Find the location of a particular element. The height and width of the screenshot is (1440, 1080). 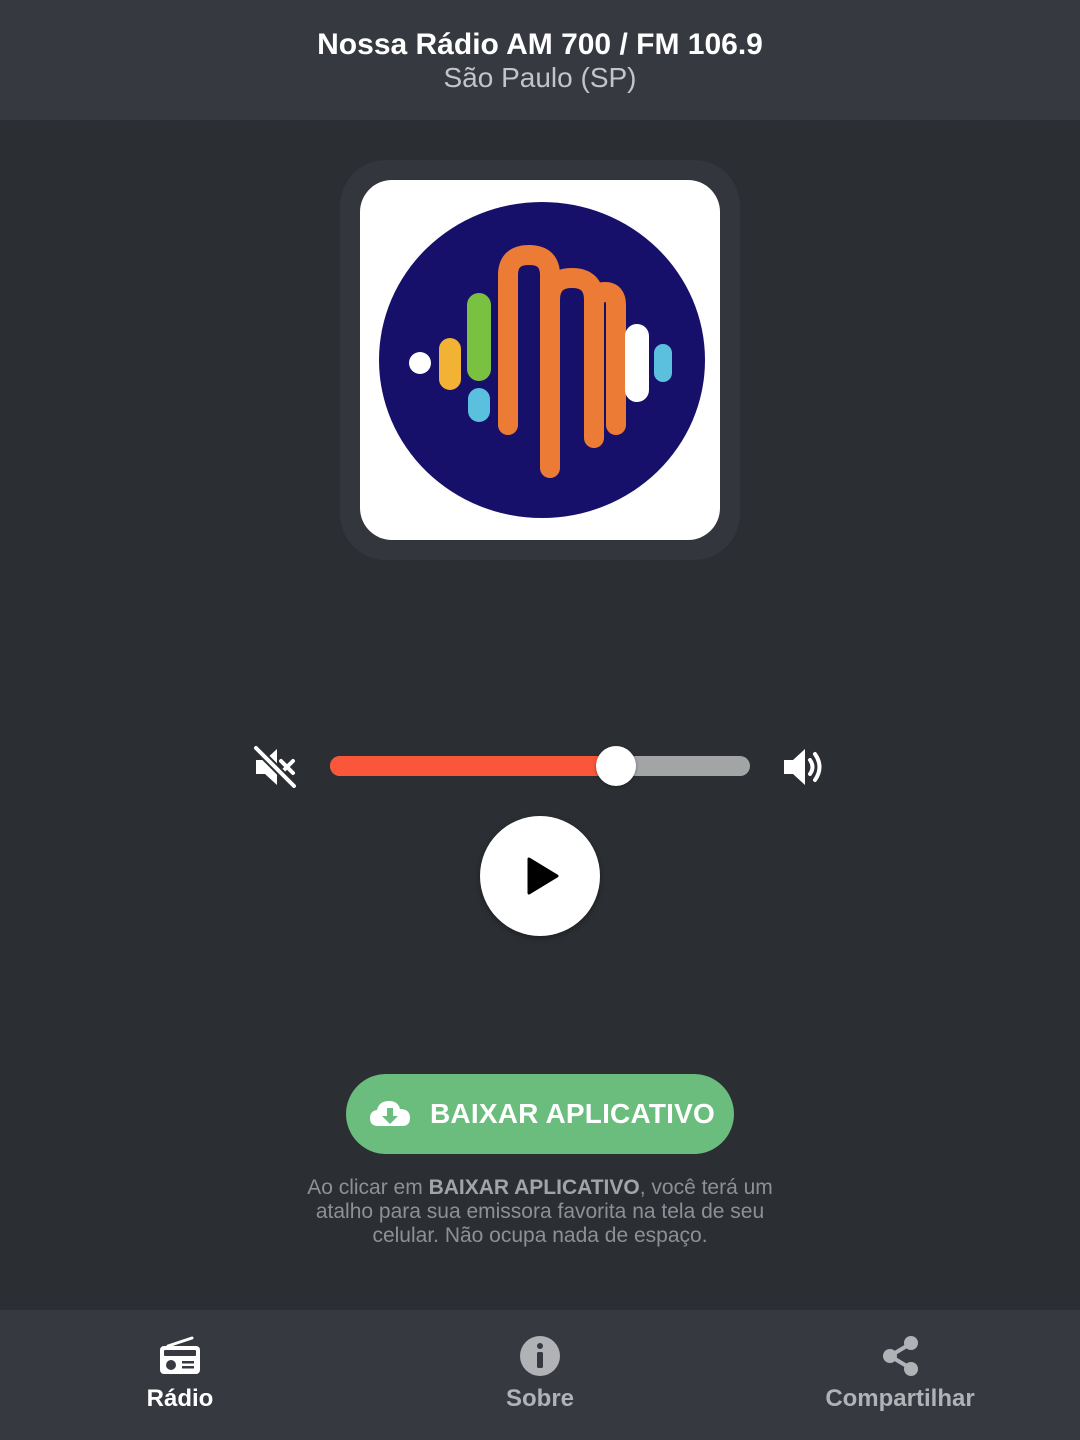

download-note-prefix: Ao clicar em is located at coordinates (368, 1187).